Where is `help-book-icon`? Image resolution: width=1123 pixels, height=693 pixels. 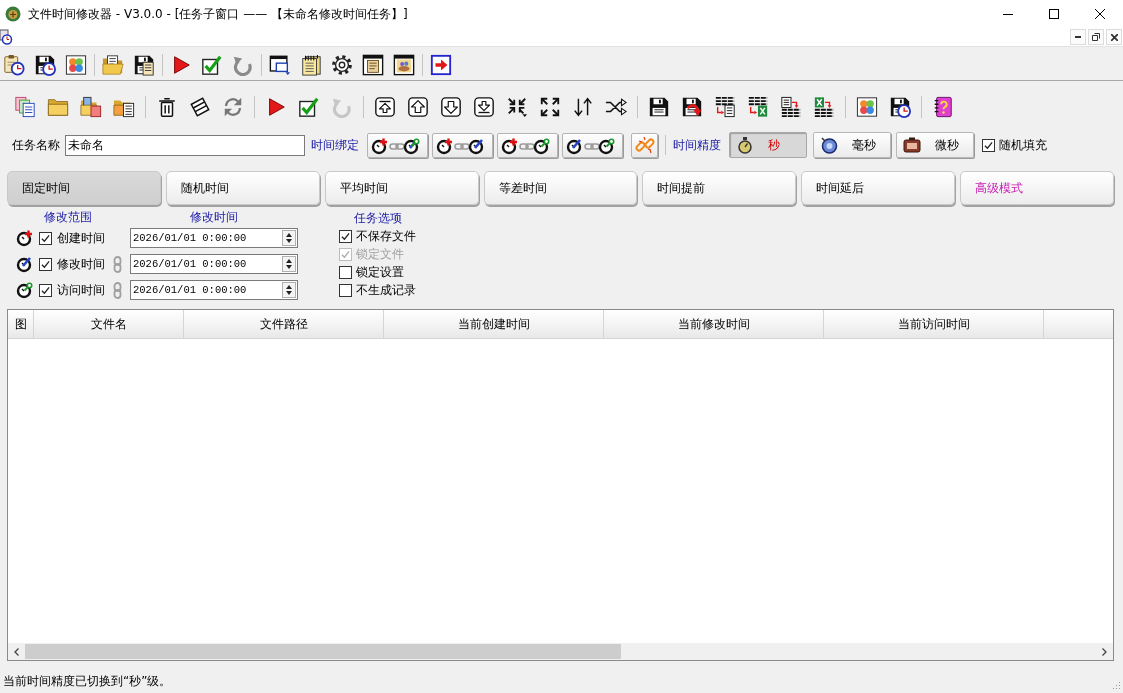 help-book-icon is located at coordinates (943, 107).